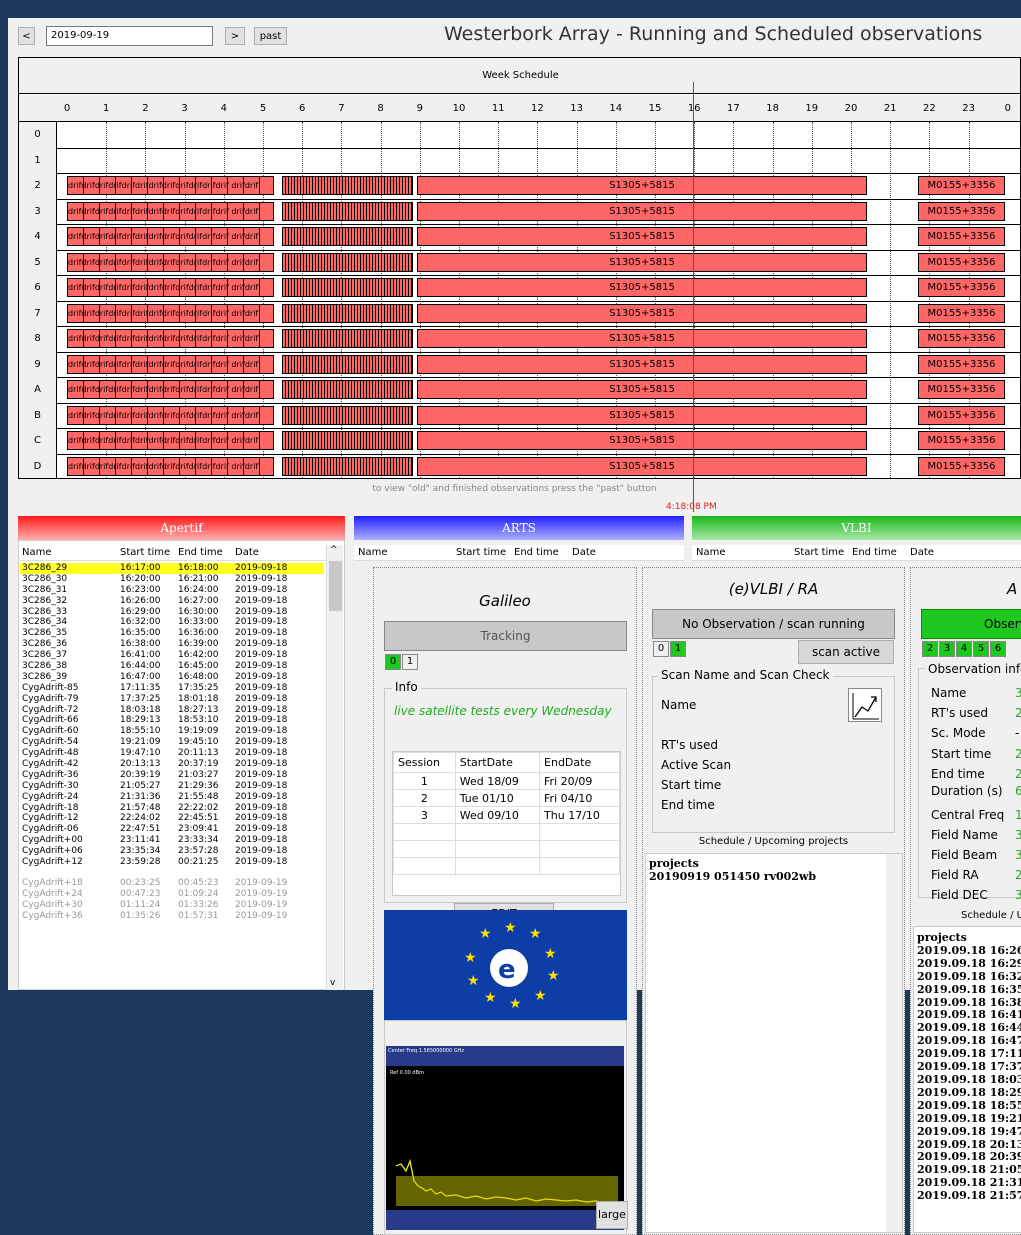 The height and width of the screenshot is (1235, 1021). What do you see at coordinates (235, 36) in the screenshot?
I see `next-day-button: >` at bounding box center [235, 36].